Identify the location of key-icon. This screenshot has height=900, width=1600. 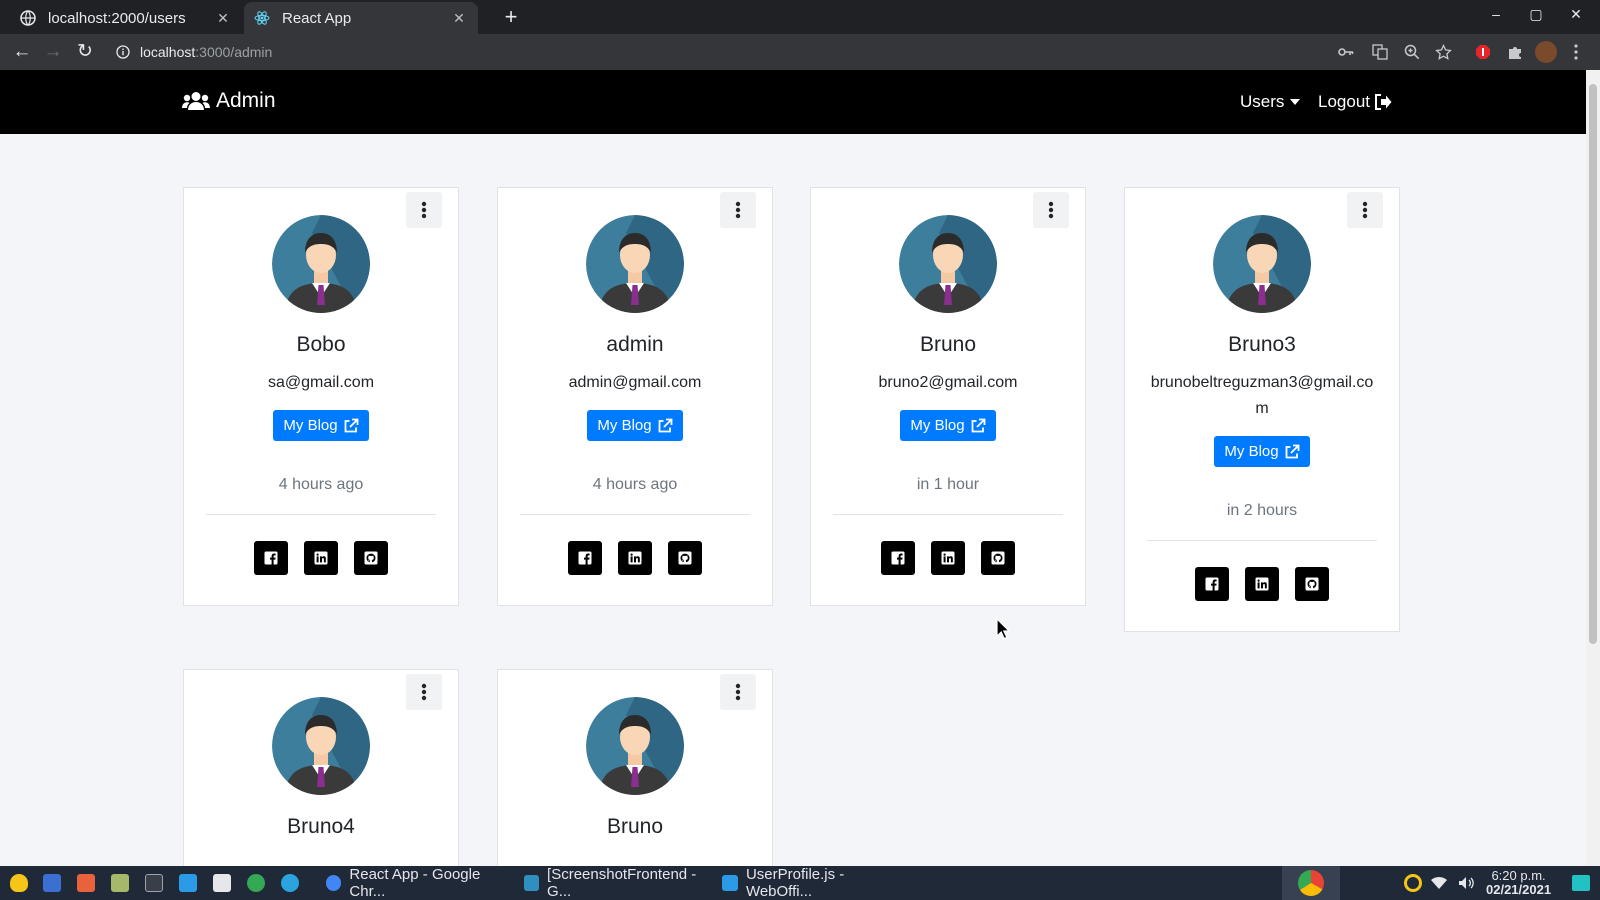
(1346, 52).